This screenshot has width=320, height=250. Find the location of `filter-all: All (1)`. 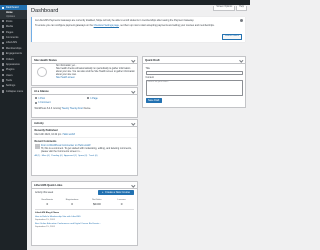

filter-all: All (1) is located at coordinates (38, 156).